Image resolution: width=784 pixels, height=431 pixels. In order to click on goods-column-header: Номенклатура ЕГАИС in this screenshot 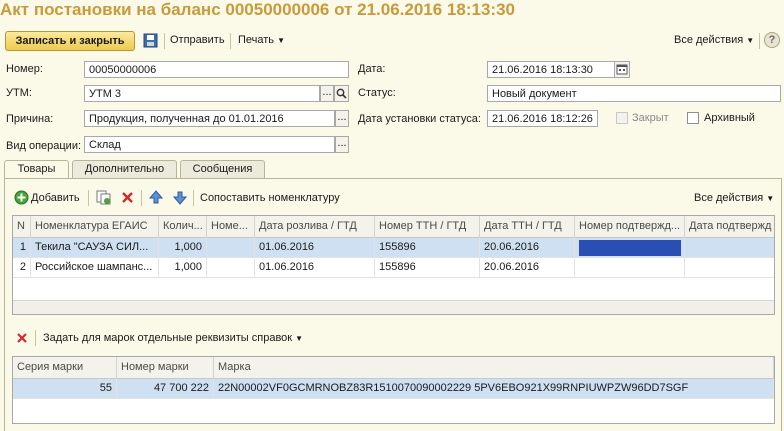, I will do `click(95, 227)`.